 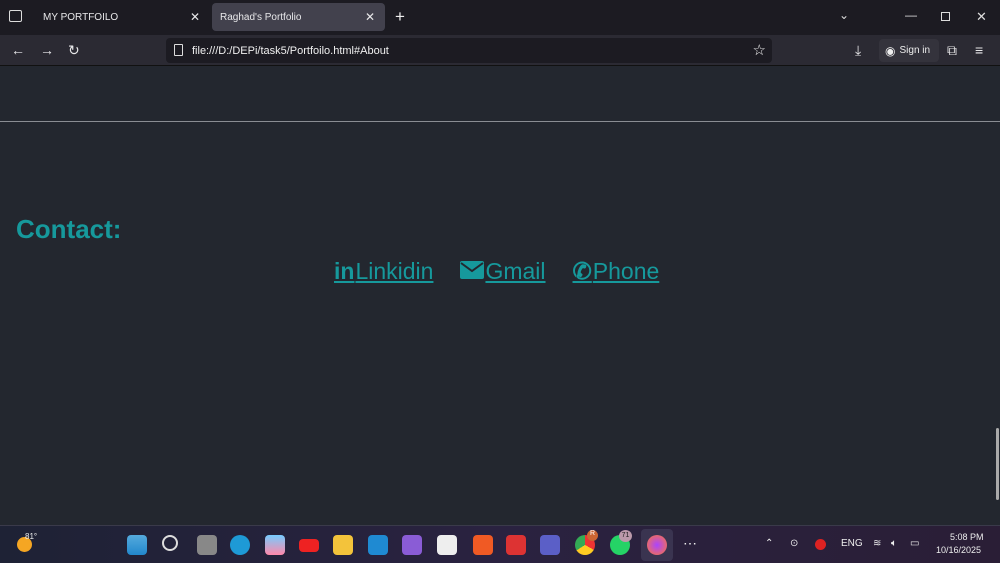 I want to click on reload-icon: ↻, so click(x=74, y=50).